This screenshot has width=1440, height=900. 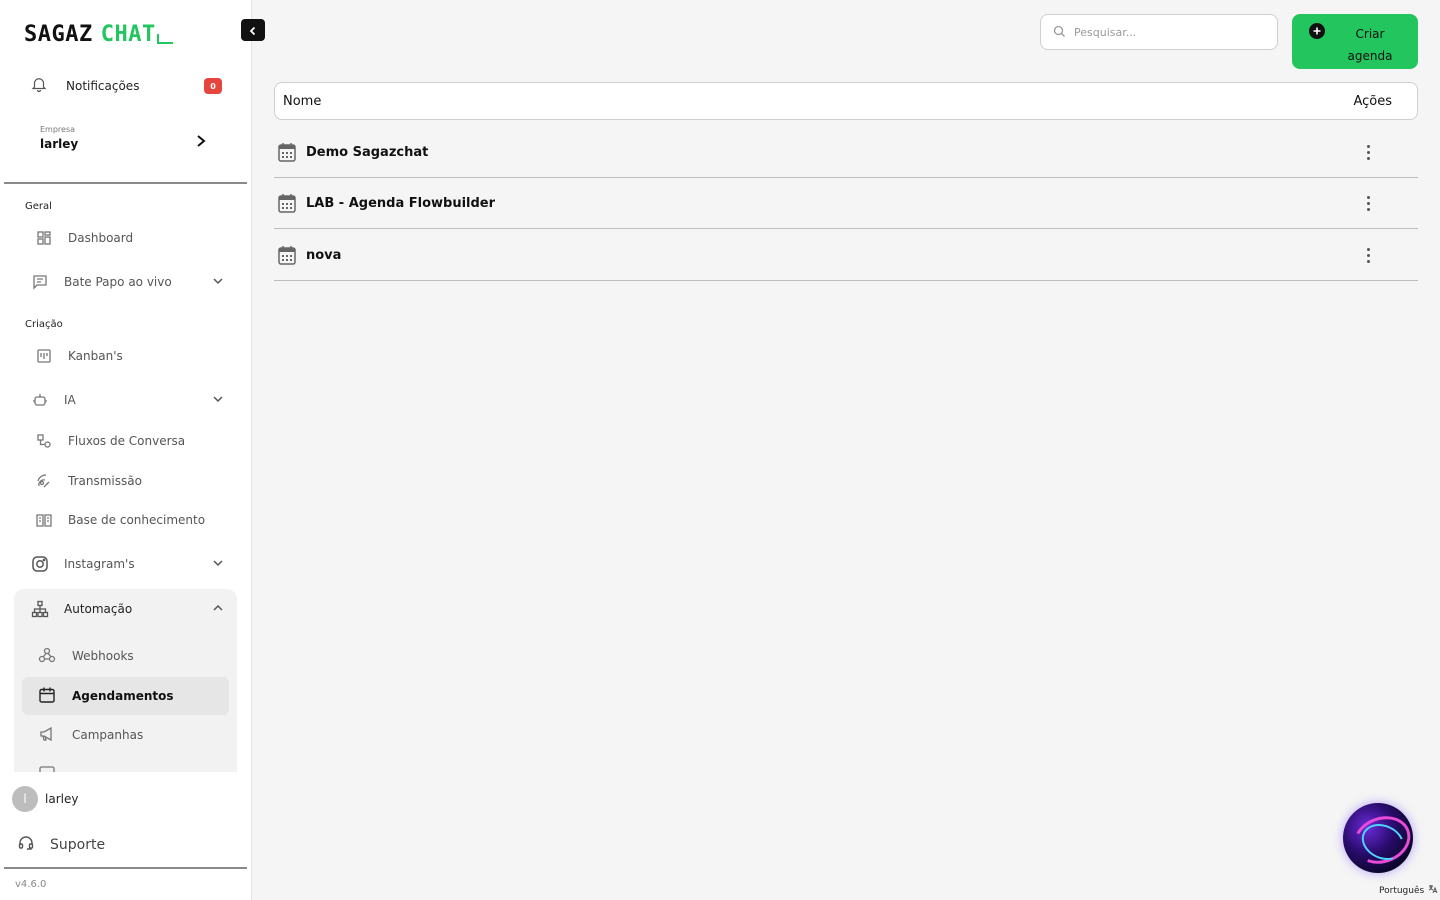 What do you see at coordinates (846, 152) in the screenshot?
I see `table-row: Demo Sagazchat` at bounding box center [846, 152].